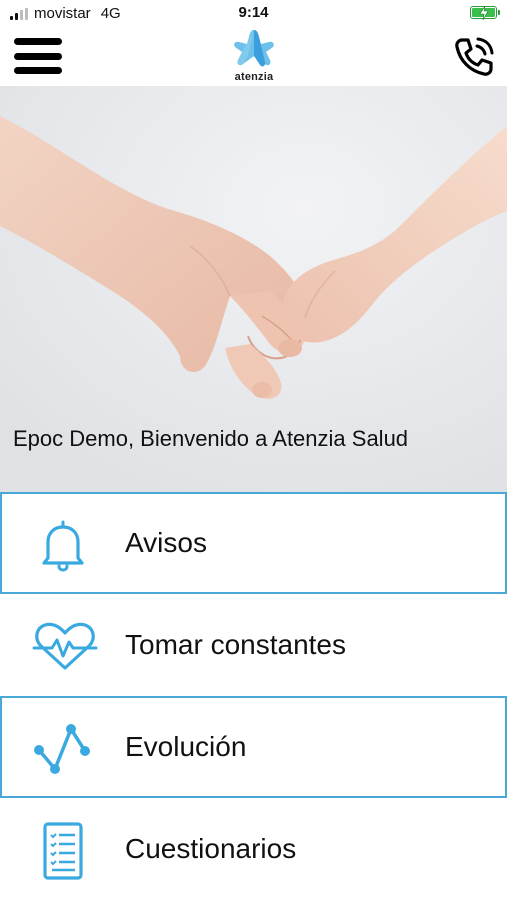 The height and width of the screenshot is (900, 507). I want to click on menu-item-label: Avisos, so click(166, 542).